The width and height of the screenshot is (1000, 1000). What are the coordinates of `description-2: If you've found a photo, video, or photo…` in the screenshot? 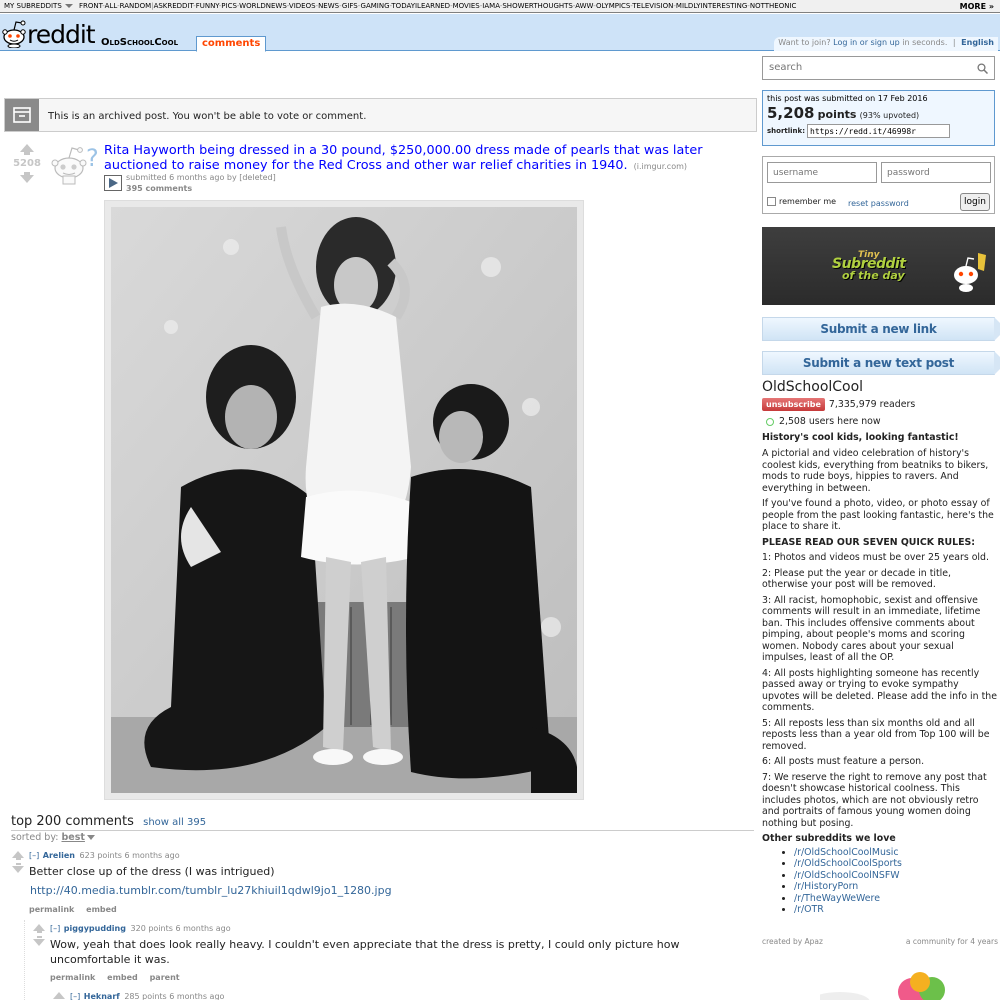 It's located at (878, 515).